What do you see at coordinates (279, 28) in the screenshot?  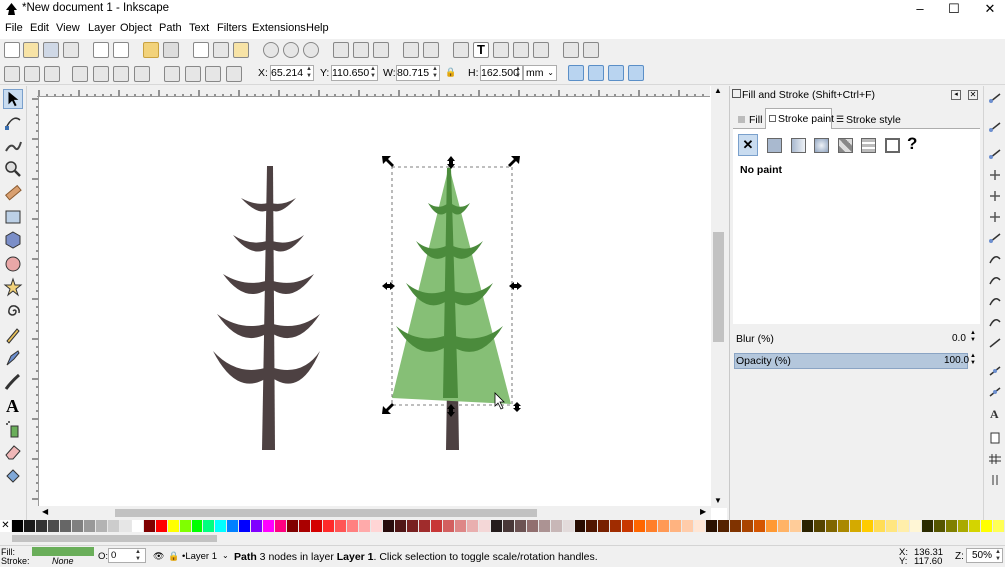 I see `menu-extensions: Extensions` at bounding box center [279, 28].